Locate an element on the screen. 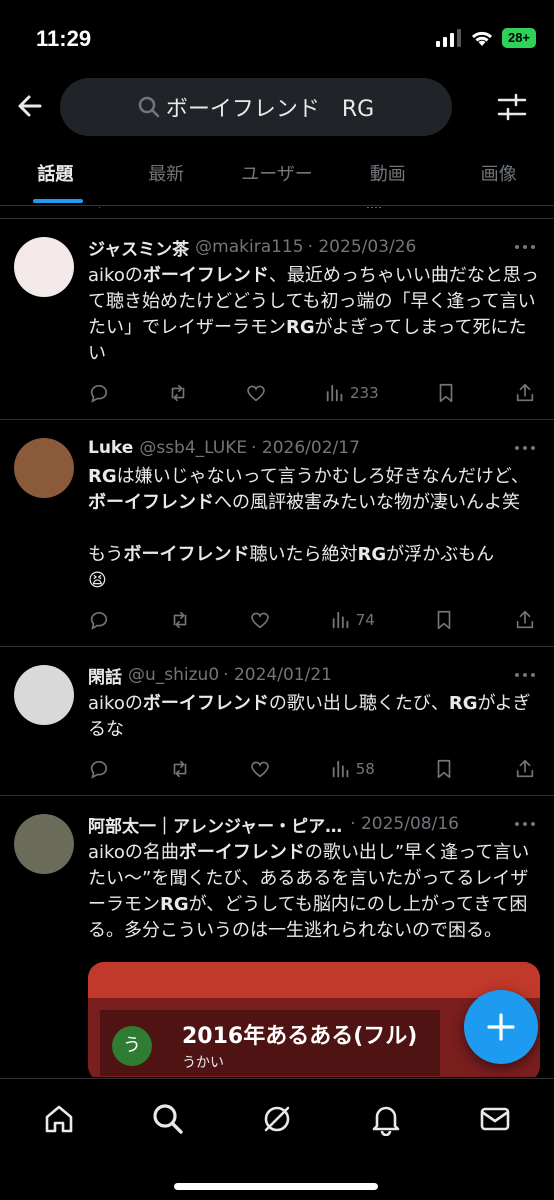 The width and height of the screenshot is (554, 1200). text-segment: aikoの名曲 is located at coordinates (133, 852).